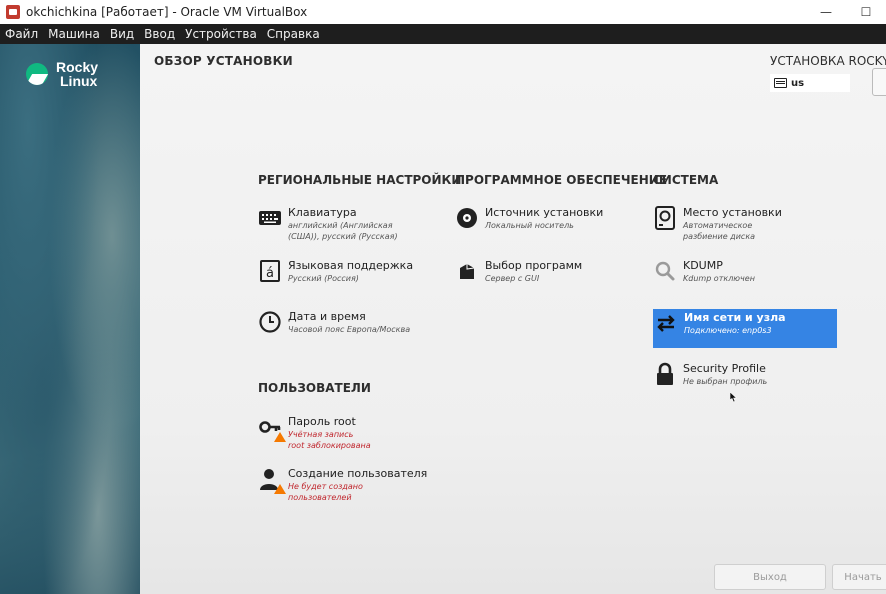 This screenshot has width=886, height=594. What do you see at coordinates (826, 12) in the screenshot?
I see `minimize-button: —` at bounding box center [826, 12].